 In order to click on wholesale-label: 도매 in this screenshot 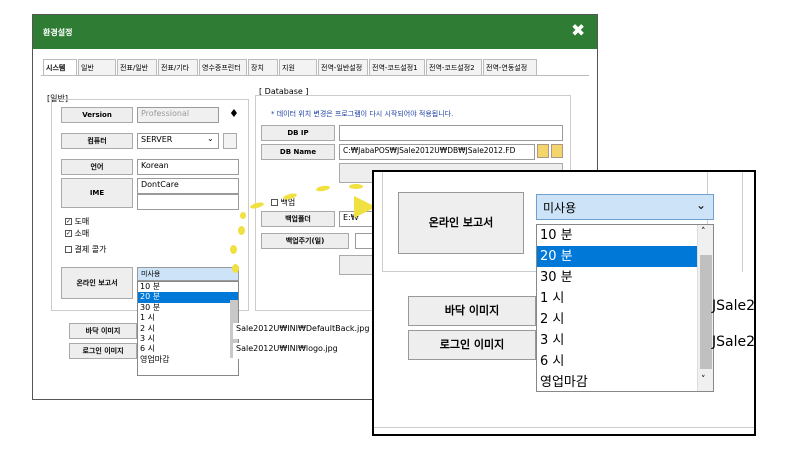, I will do `click(82, 221)`.